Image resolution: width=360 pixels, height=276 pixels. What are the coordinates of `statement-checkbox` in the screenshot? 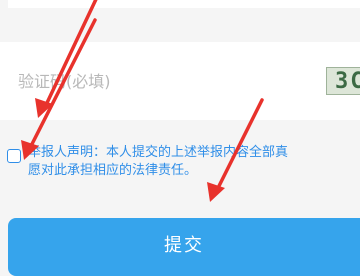 It's located at (14, 156).